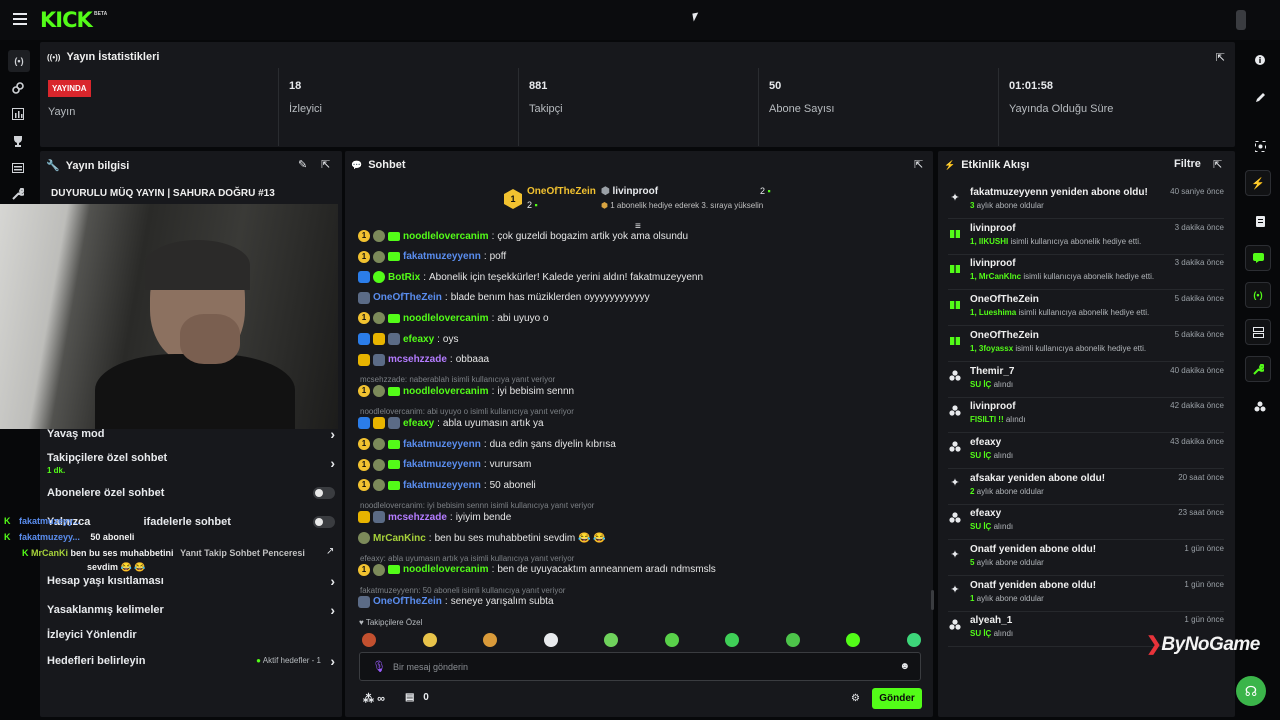 The height and width of the screenshot is (720, 1280). What do you see at coordinates (20, 19) in the screenshot?
I see `menu-icon` at bounding box center [20, 19].